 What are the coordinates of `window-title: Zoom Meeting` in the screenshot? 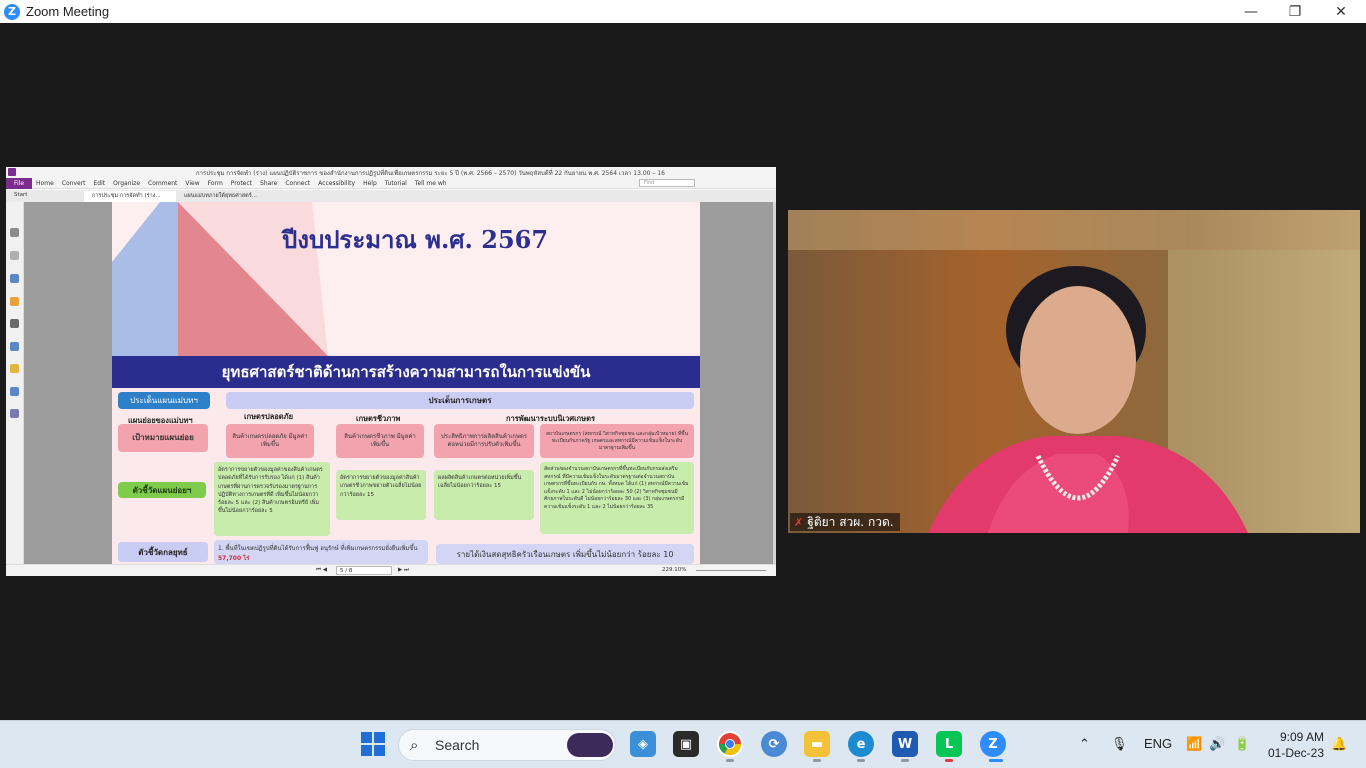 It's located at (68, 11).